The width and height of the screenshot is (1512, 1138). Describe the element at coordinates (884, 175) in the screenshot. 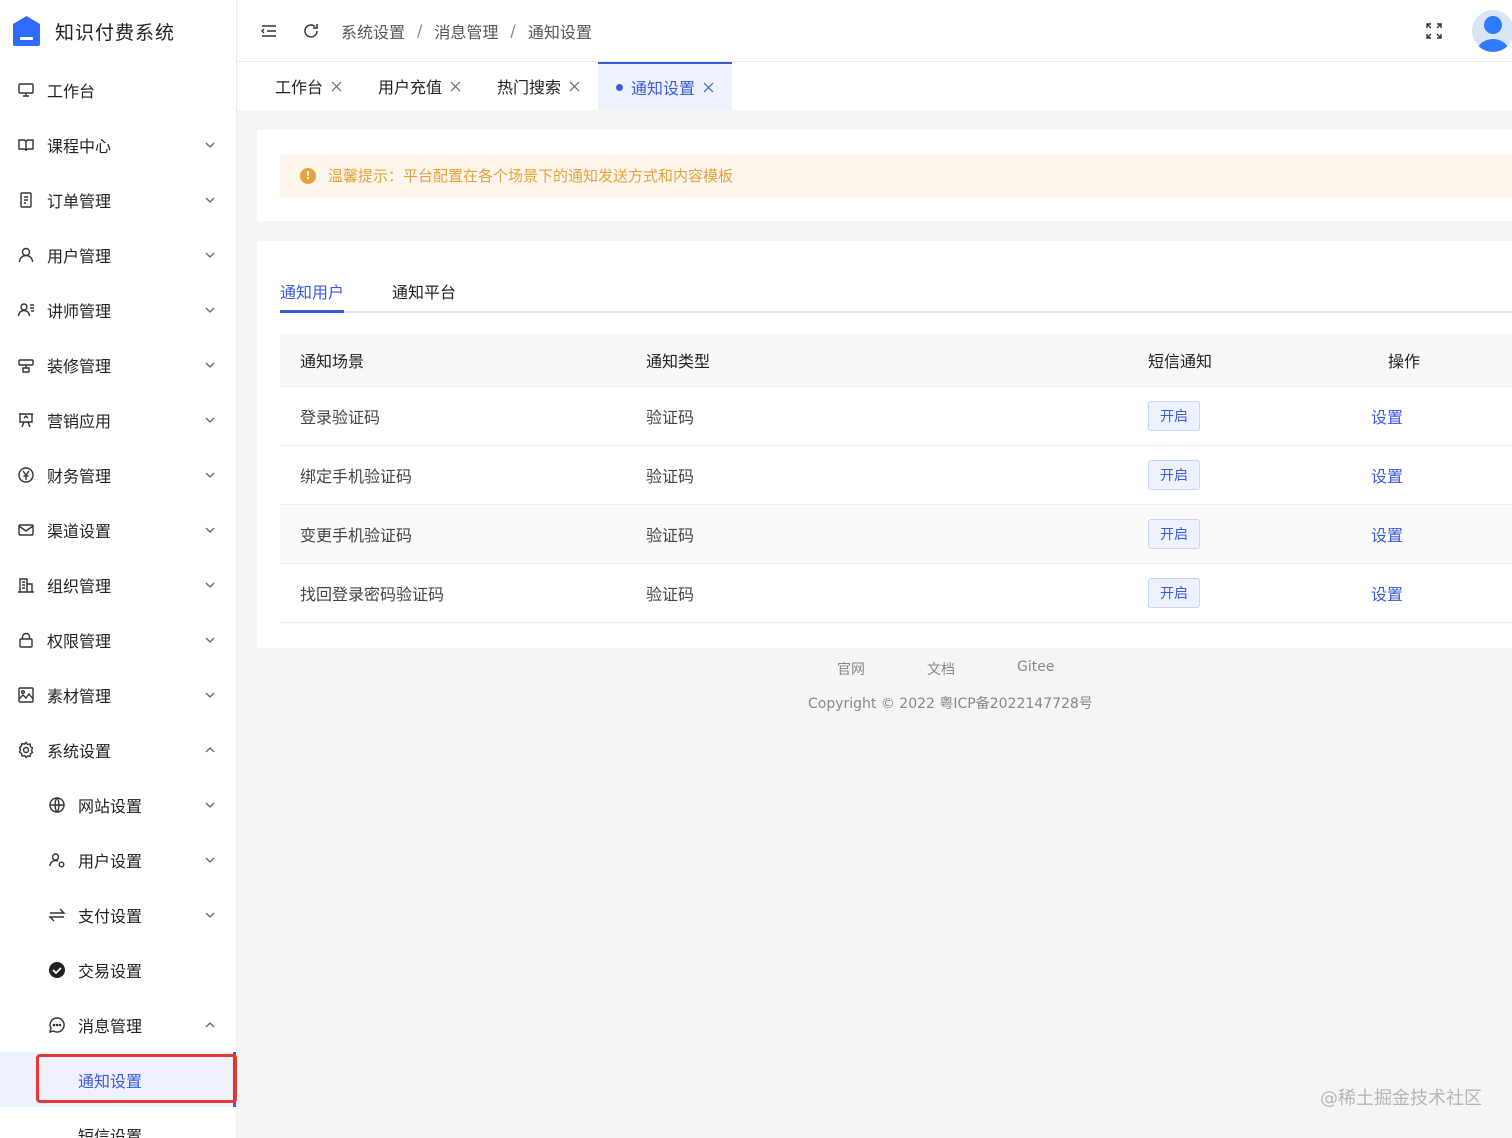

I see `notice-card: ! 温馨提示：平台配置在各个场景下的通知发送方式和内容模板` at that location.